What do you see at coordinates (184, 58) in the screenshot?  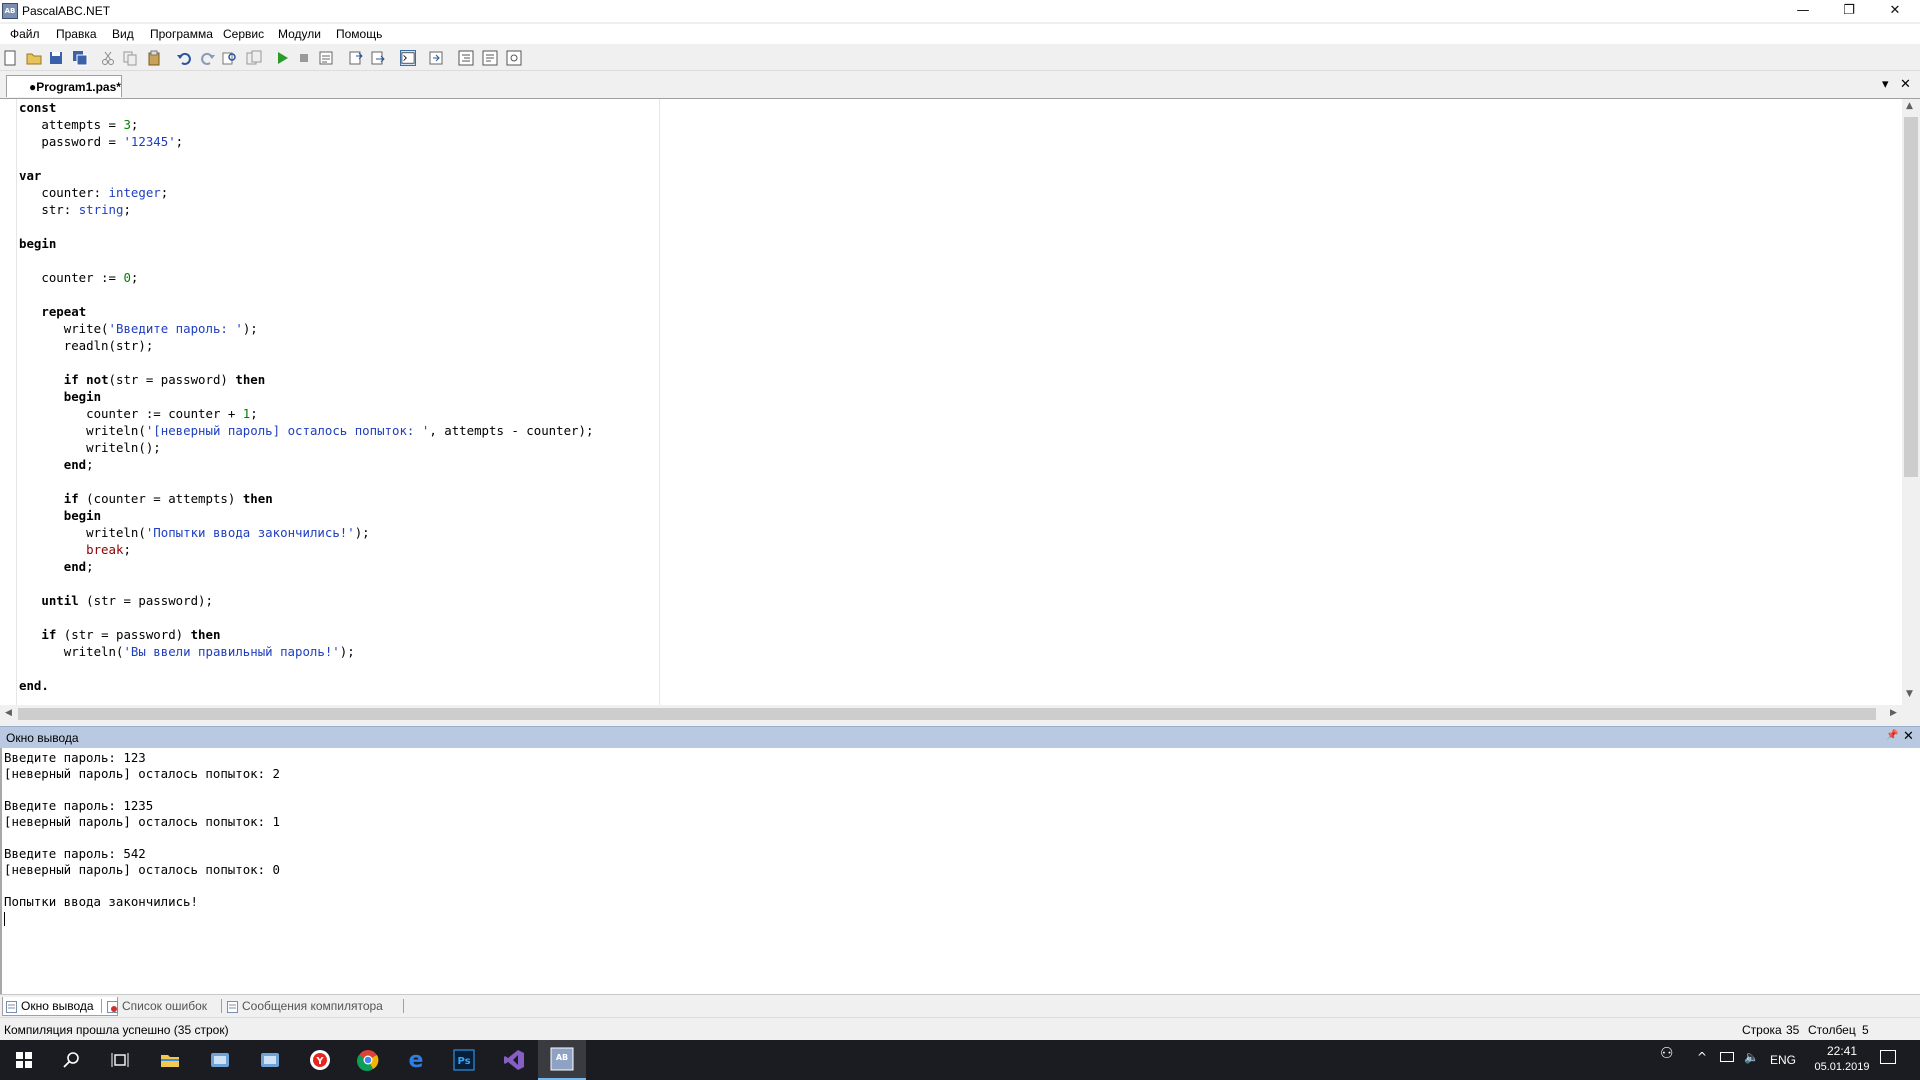 I see `undo-icon` at bounding box center [184, 58].